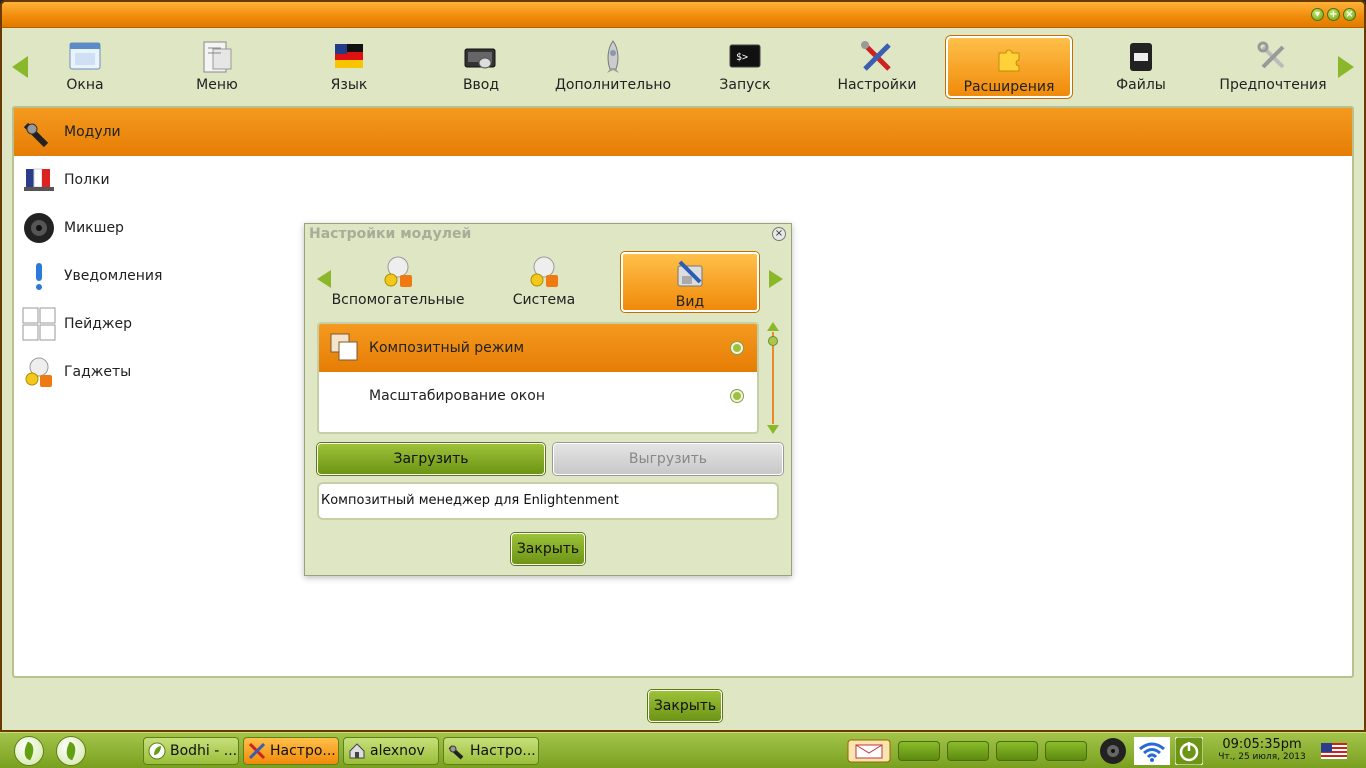 The height and width of the screenshot is (768, 1366). Describe the element at coordinates (668, 459) in the screenshot. I see `unload-button: Выгрузить` at that location.